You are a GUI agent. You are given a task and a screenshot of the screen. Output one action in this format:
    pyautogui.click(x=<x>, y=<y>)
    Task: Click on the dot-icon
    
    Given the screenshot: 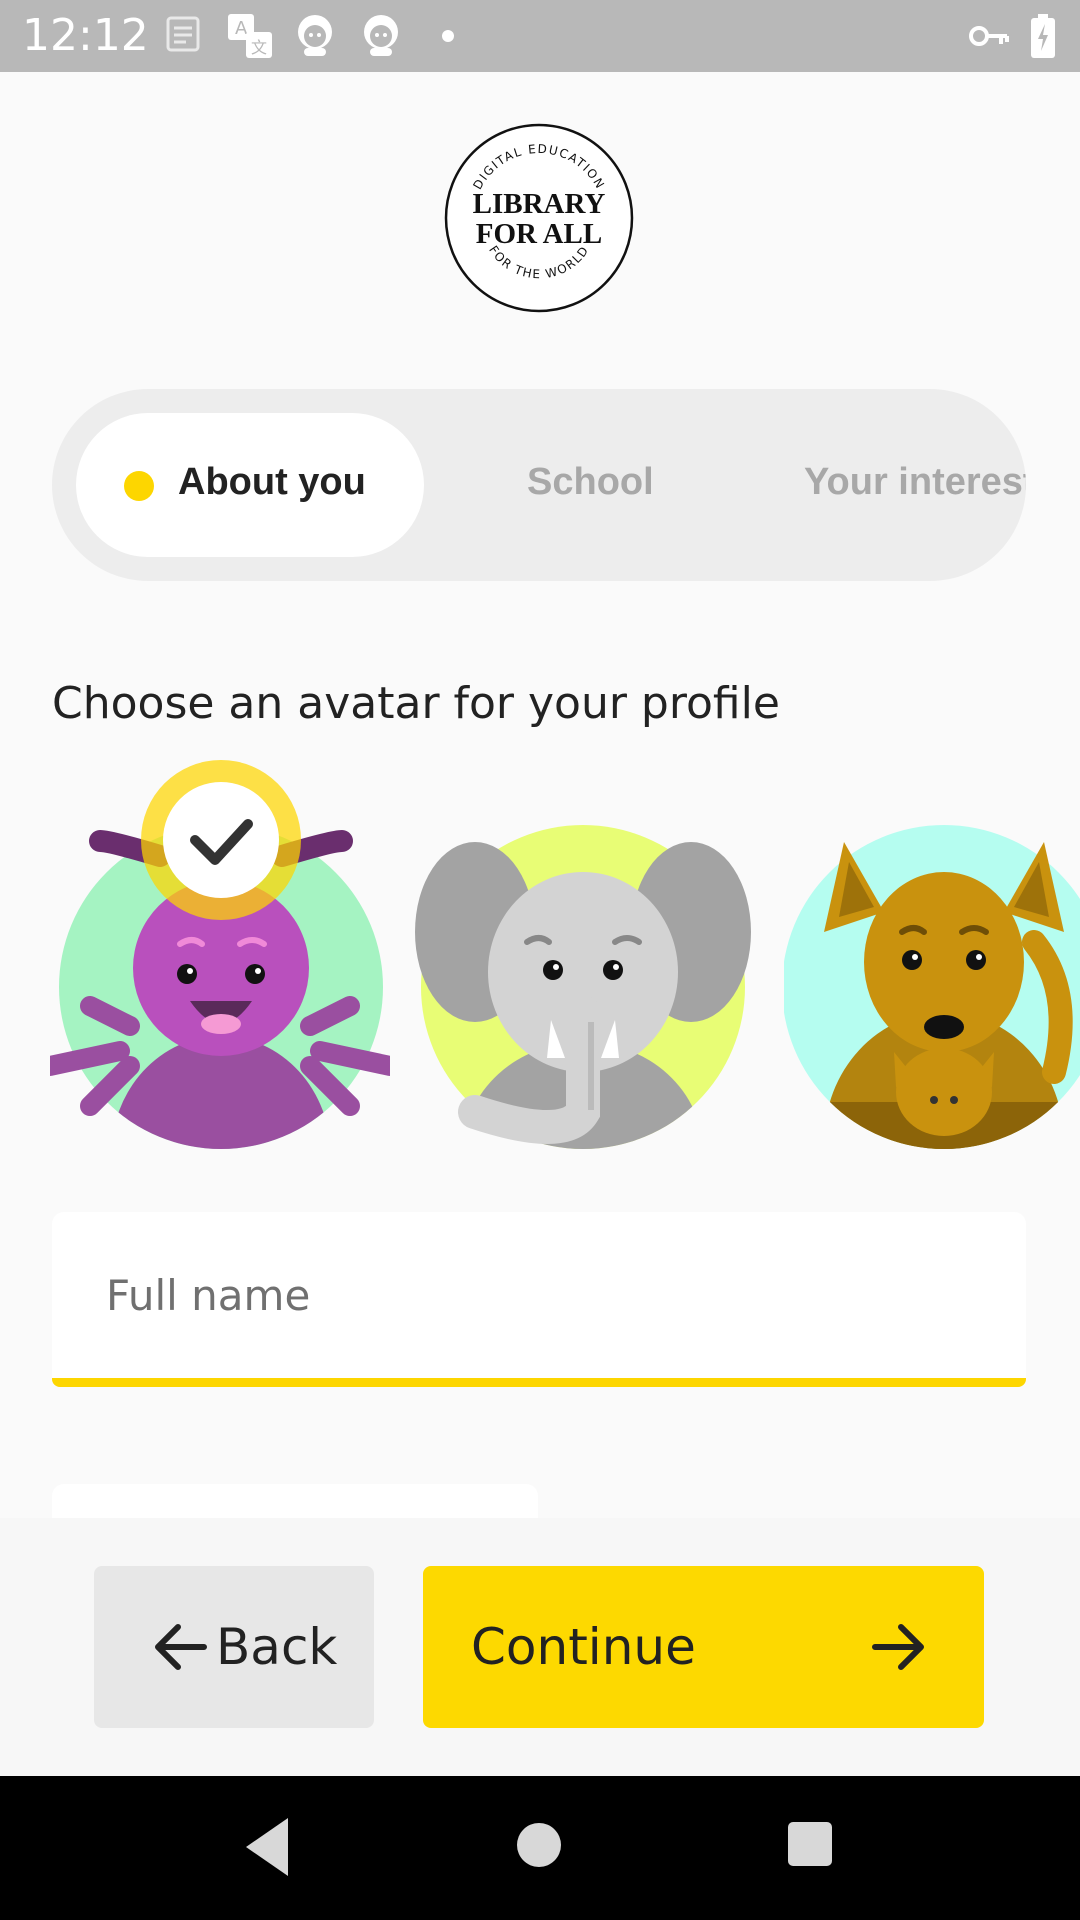 What is the action you would take?
    pyautogui.click(x=448, y=36)
    